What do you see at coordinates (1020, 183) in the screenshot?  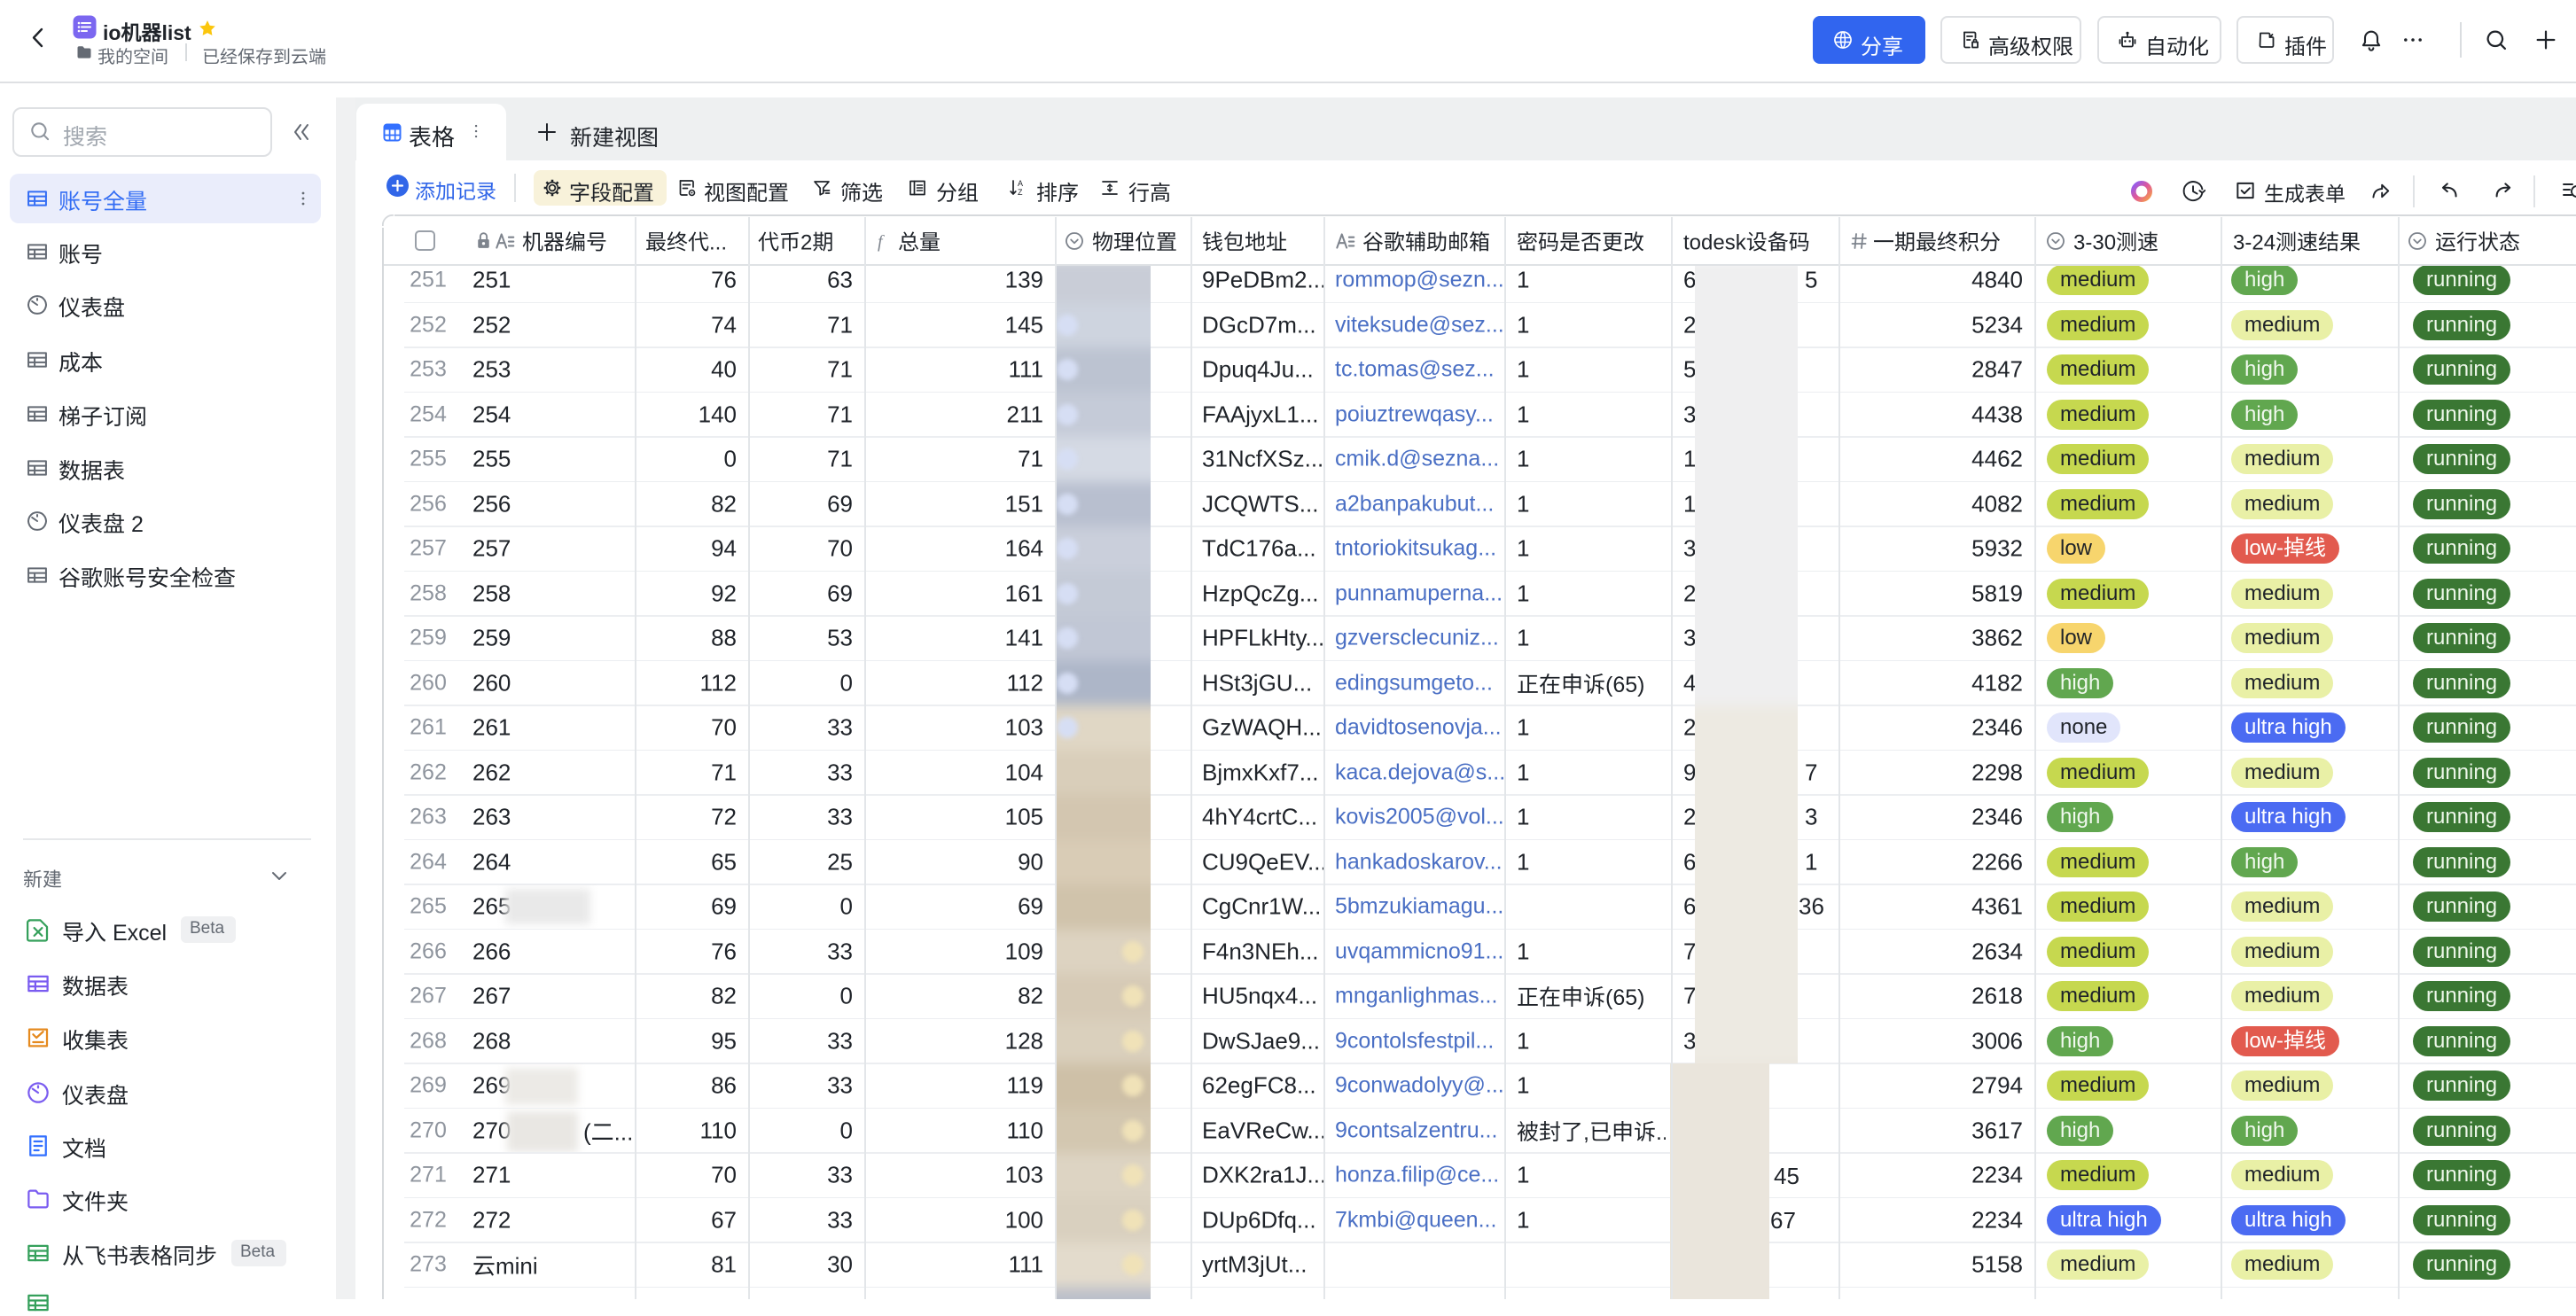 I see `svg-text: A` at bounding box center [1020, 183].